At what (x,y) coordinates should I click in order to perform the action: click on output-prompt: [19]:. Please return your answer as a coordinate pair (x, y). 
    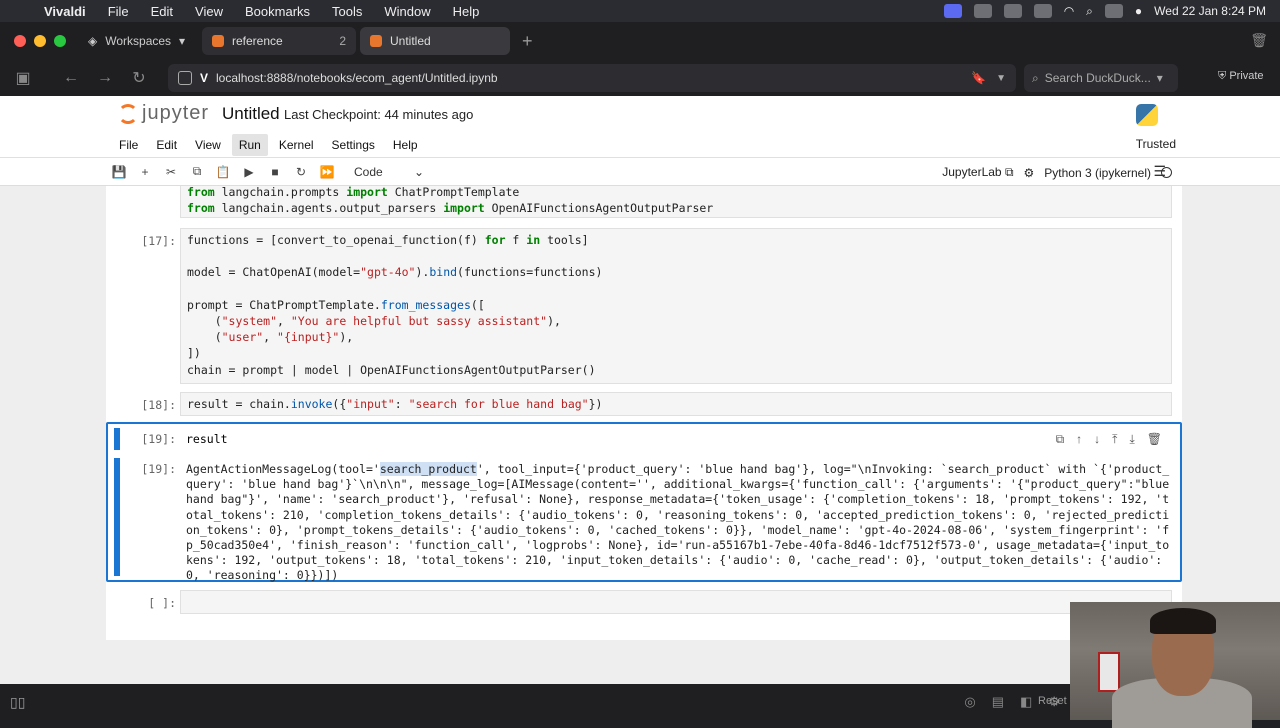
    Looking at the image, I should click on (158, 469).